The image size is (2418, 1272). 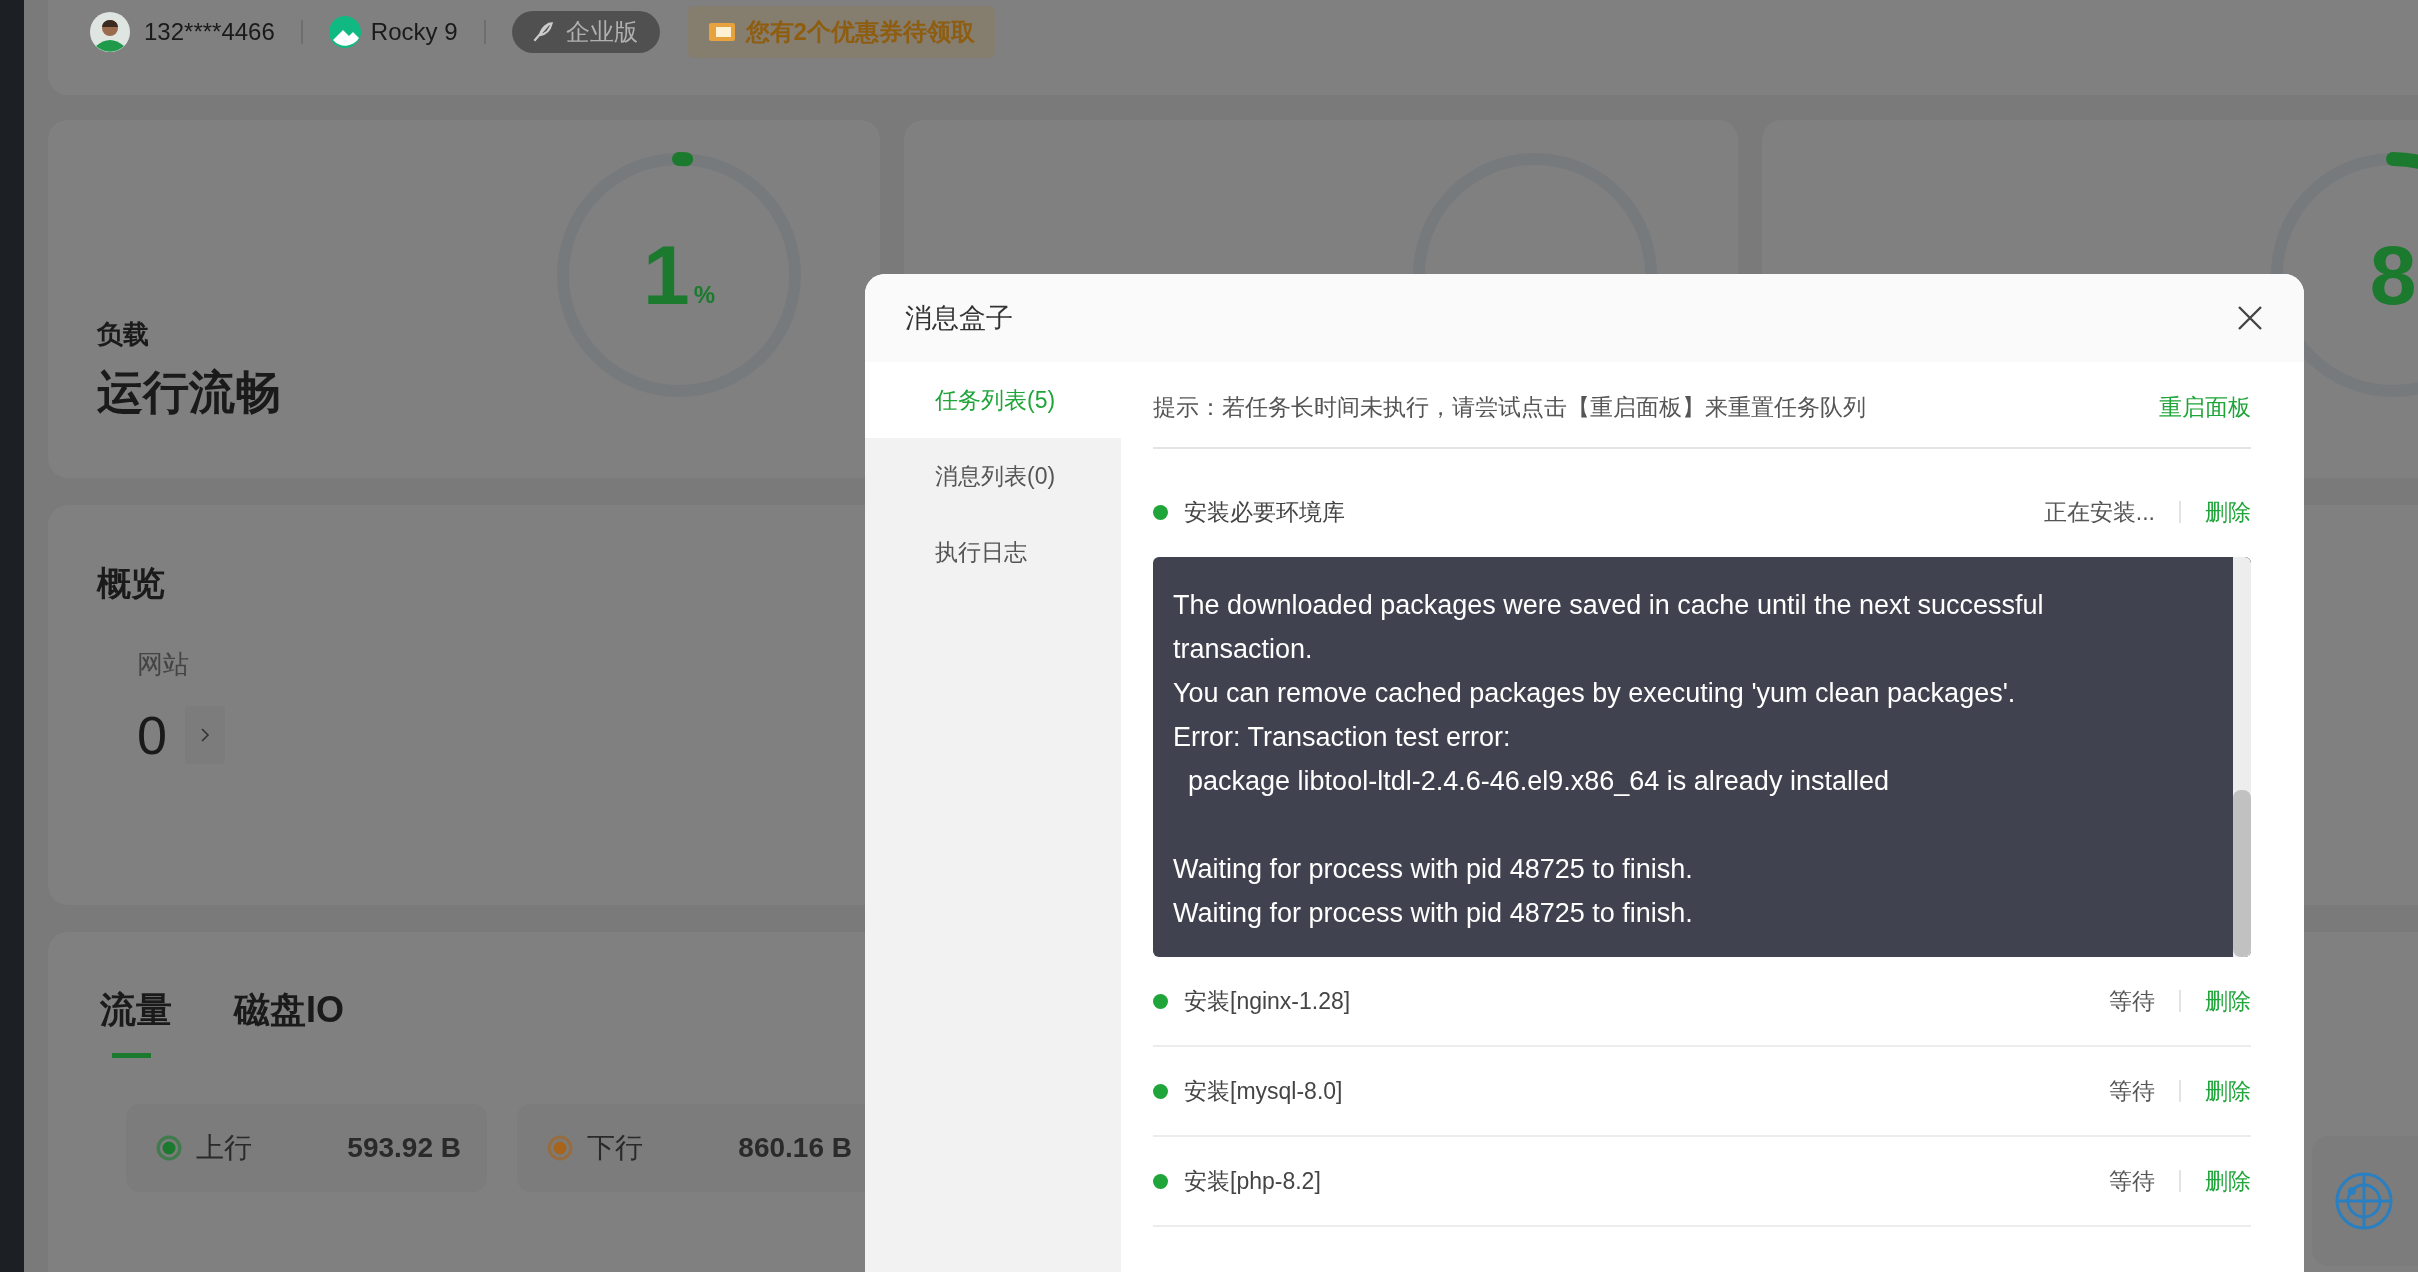 What do you see at coordinates (585, 31) in the screenshot?
I see `edition-badge: 企业版` at bounding box center [585, 31].